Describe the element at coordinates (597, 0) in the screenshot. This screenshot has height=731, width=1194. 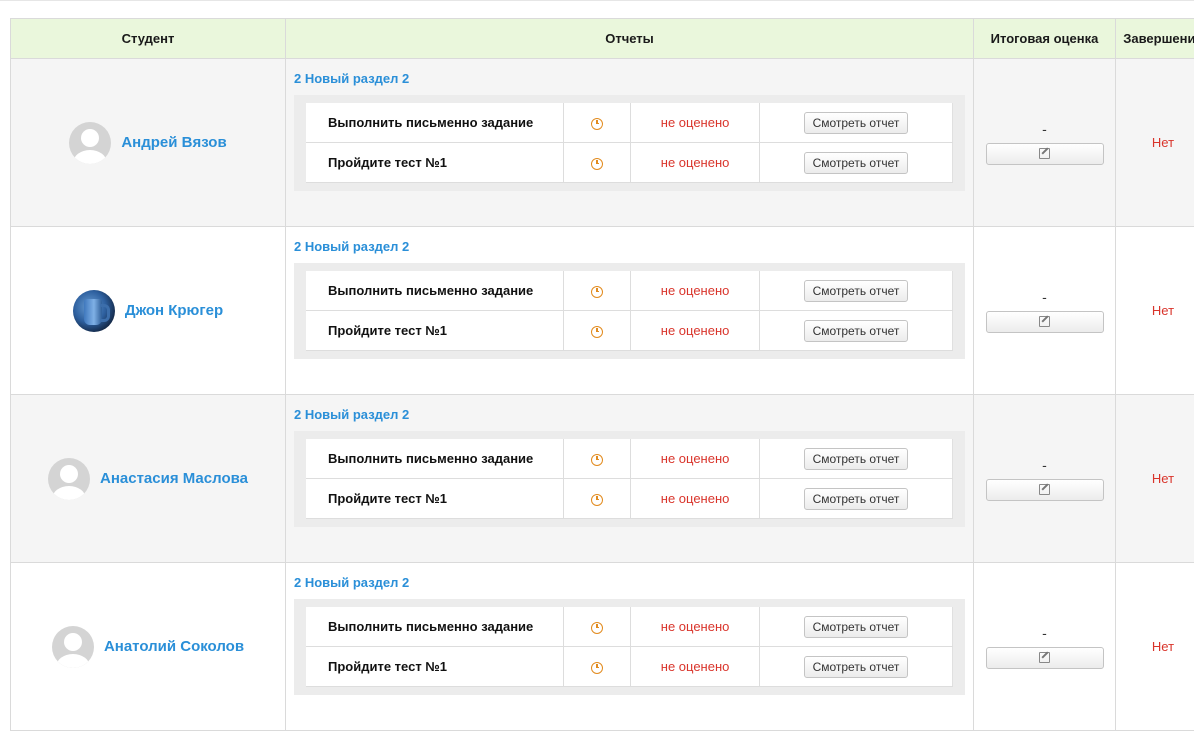
I see `top-divider` at that location.